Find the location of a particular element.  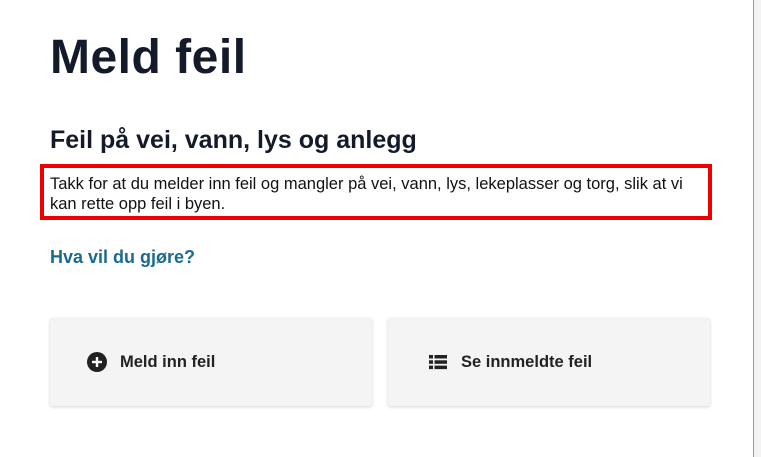

section-title: Feil på vei, vann, lys og anlegg is located at coordinates (233, 140).